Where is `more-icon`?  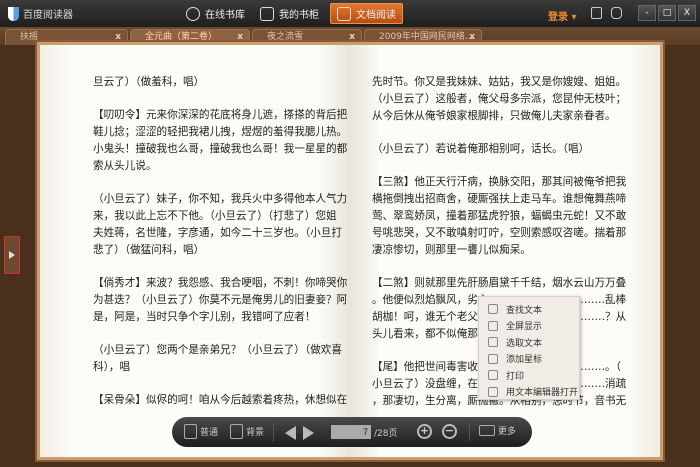
more-icon is located at coordinates (487, 430).